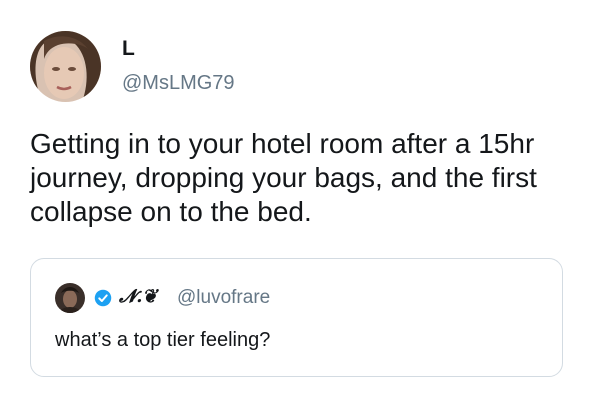 Image resolution: width=599 pixels, height=411 pixels. Describe the element at coordinates (223, 298) in the screenshot. I see `quoted-author-handle: @luvofrare` at that location.